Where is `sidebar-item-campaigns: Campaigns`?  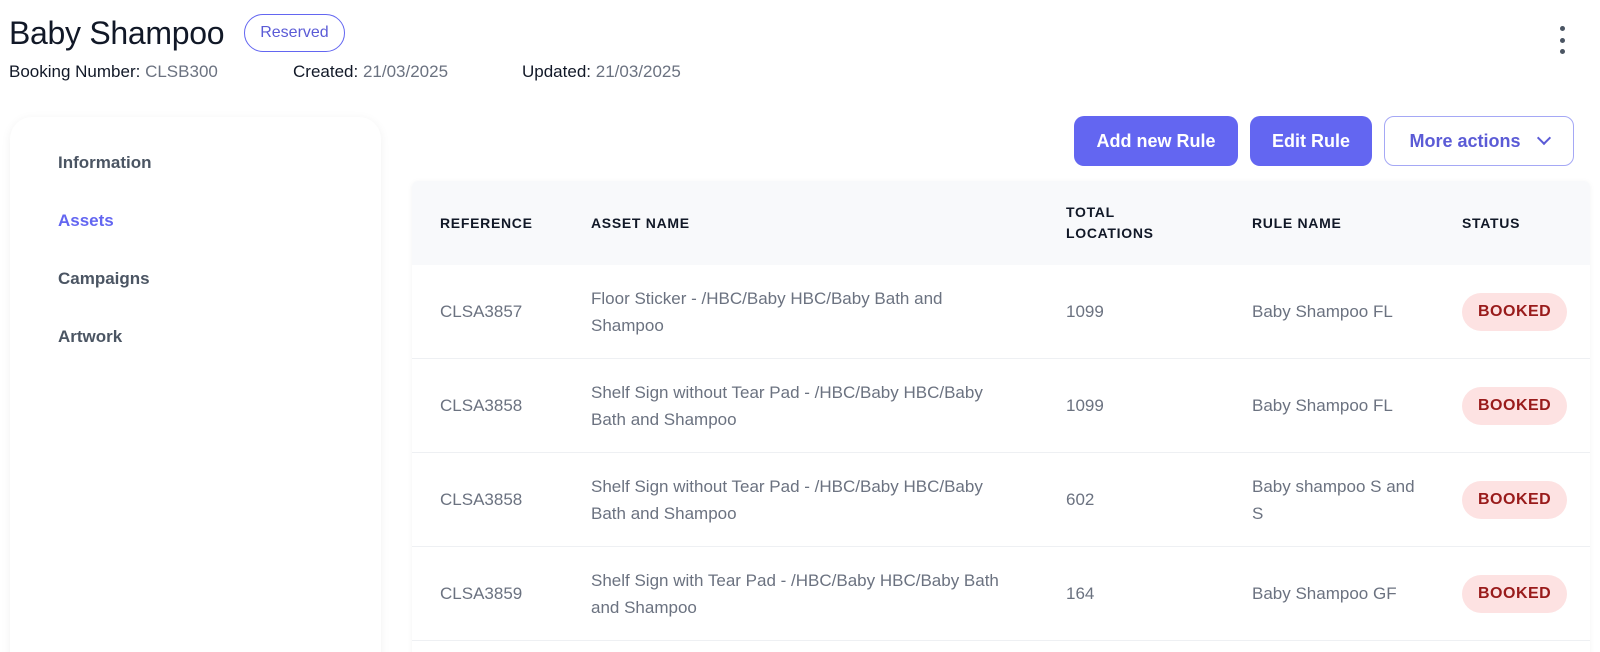 sidebar-item-campaigns: Campaigns is located at coordinates (104, 279).